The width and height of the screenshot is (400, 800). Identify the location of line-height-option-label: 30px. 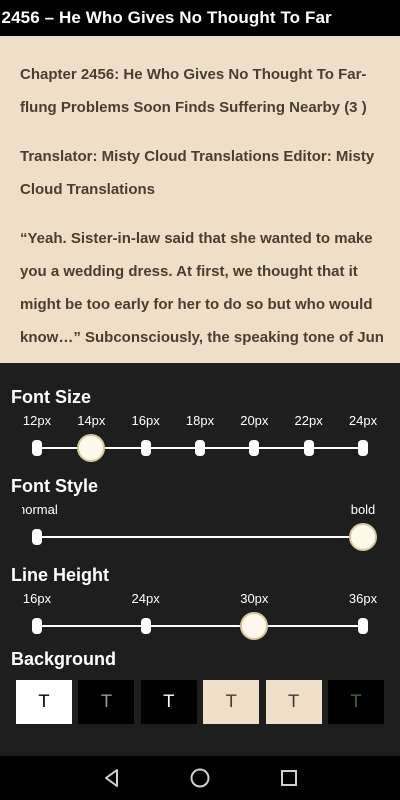
(254, 598).